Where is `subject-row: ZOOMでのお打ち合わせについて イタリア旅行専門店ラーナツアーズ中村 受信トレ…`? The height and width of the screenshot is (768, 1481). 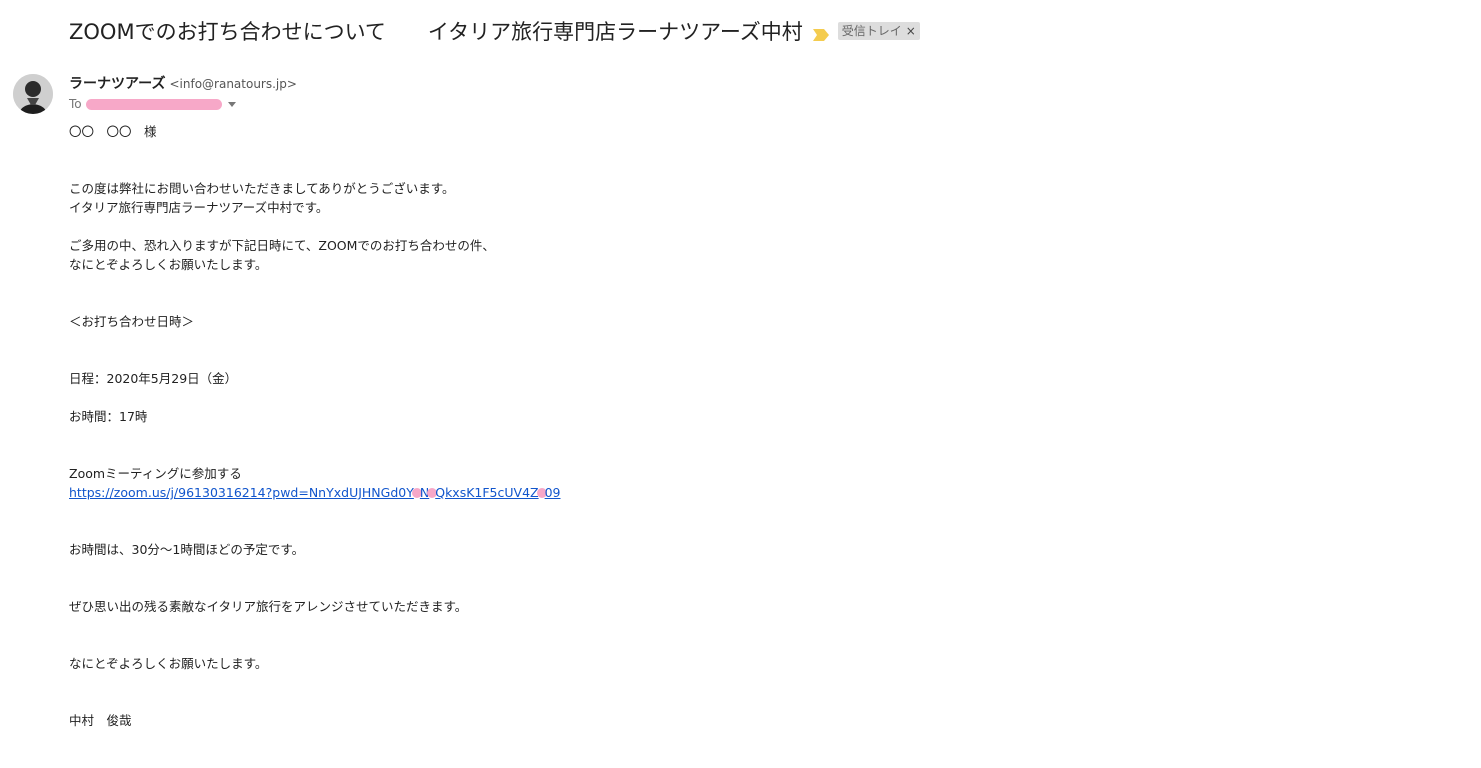 subject-row: ZOOMでのお打ち合わせについて イタリア旅行専門店ラーナツアーズ中村 受信トレ… is located at coordinates (494, 31).